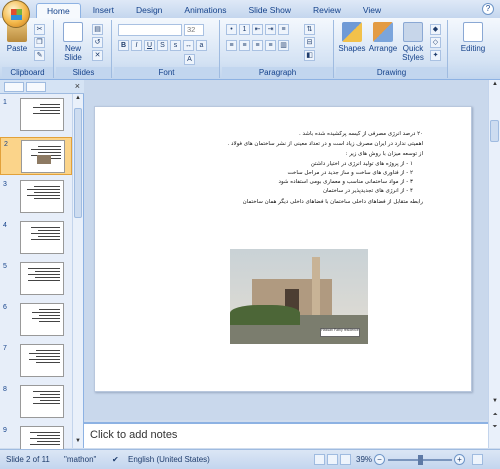 The width and height of the screenshot is (500, 469). What do you see at coordinates (379, 459) in the screenshot?
I see `zoom-out-icon: −` at bounding box center [379, 459].